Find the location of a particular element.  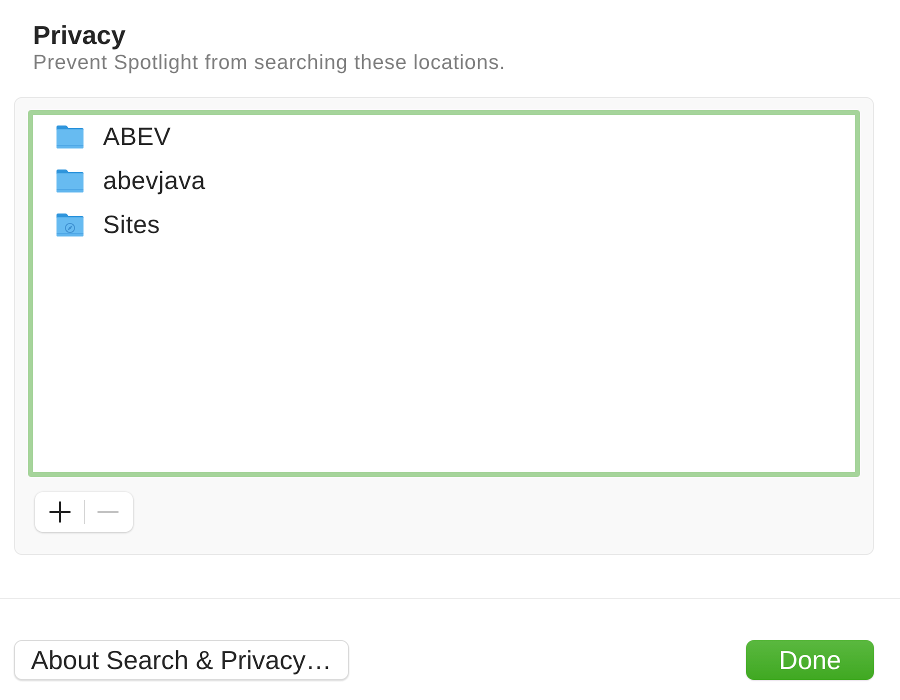

section-description: Prevent Spotlight from searching these locations. is located at coordinates (269, 63).